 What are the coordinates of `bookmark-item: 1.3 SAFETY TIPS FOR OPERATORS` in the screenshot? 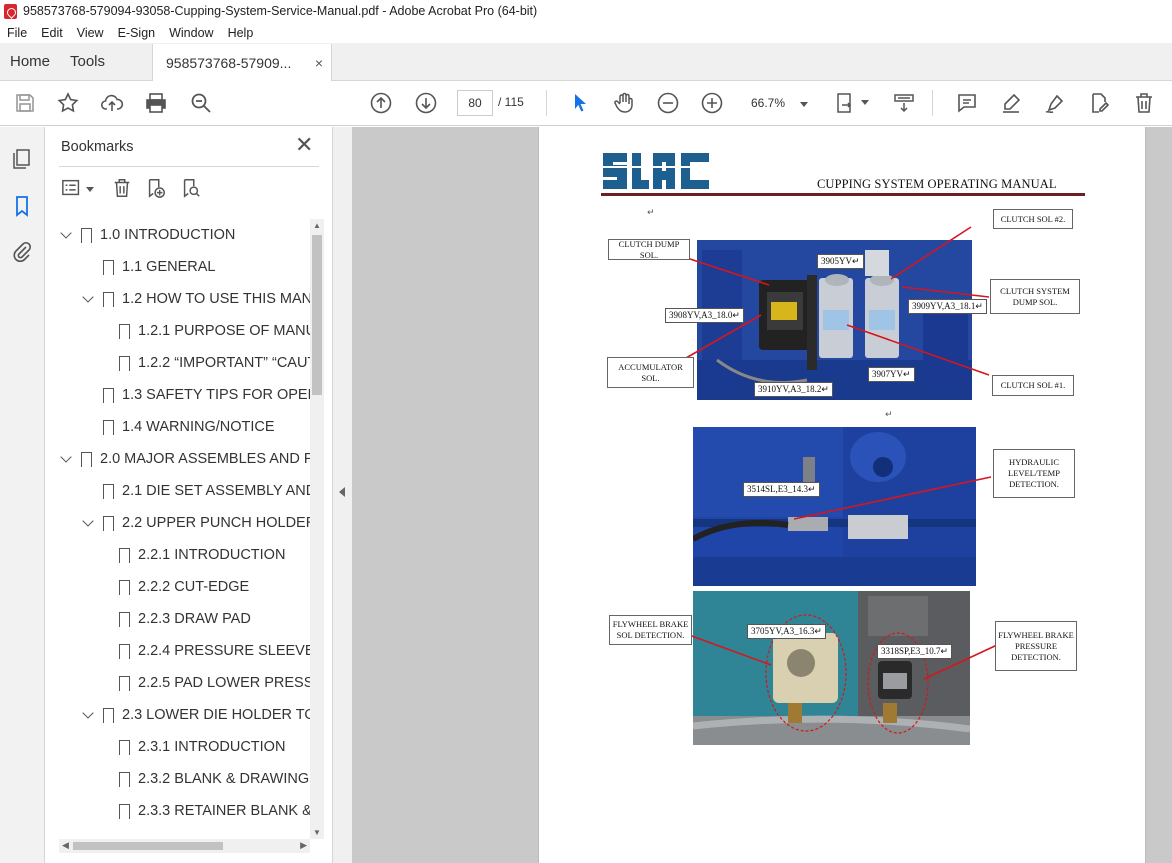 It's located at (195, 395).